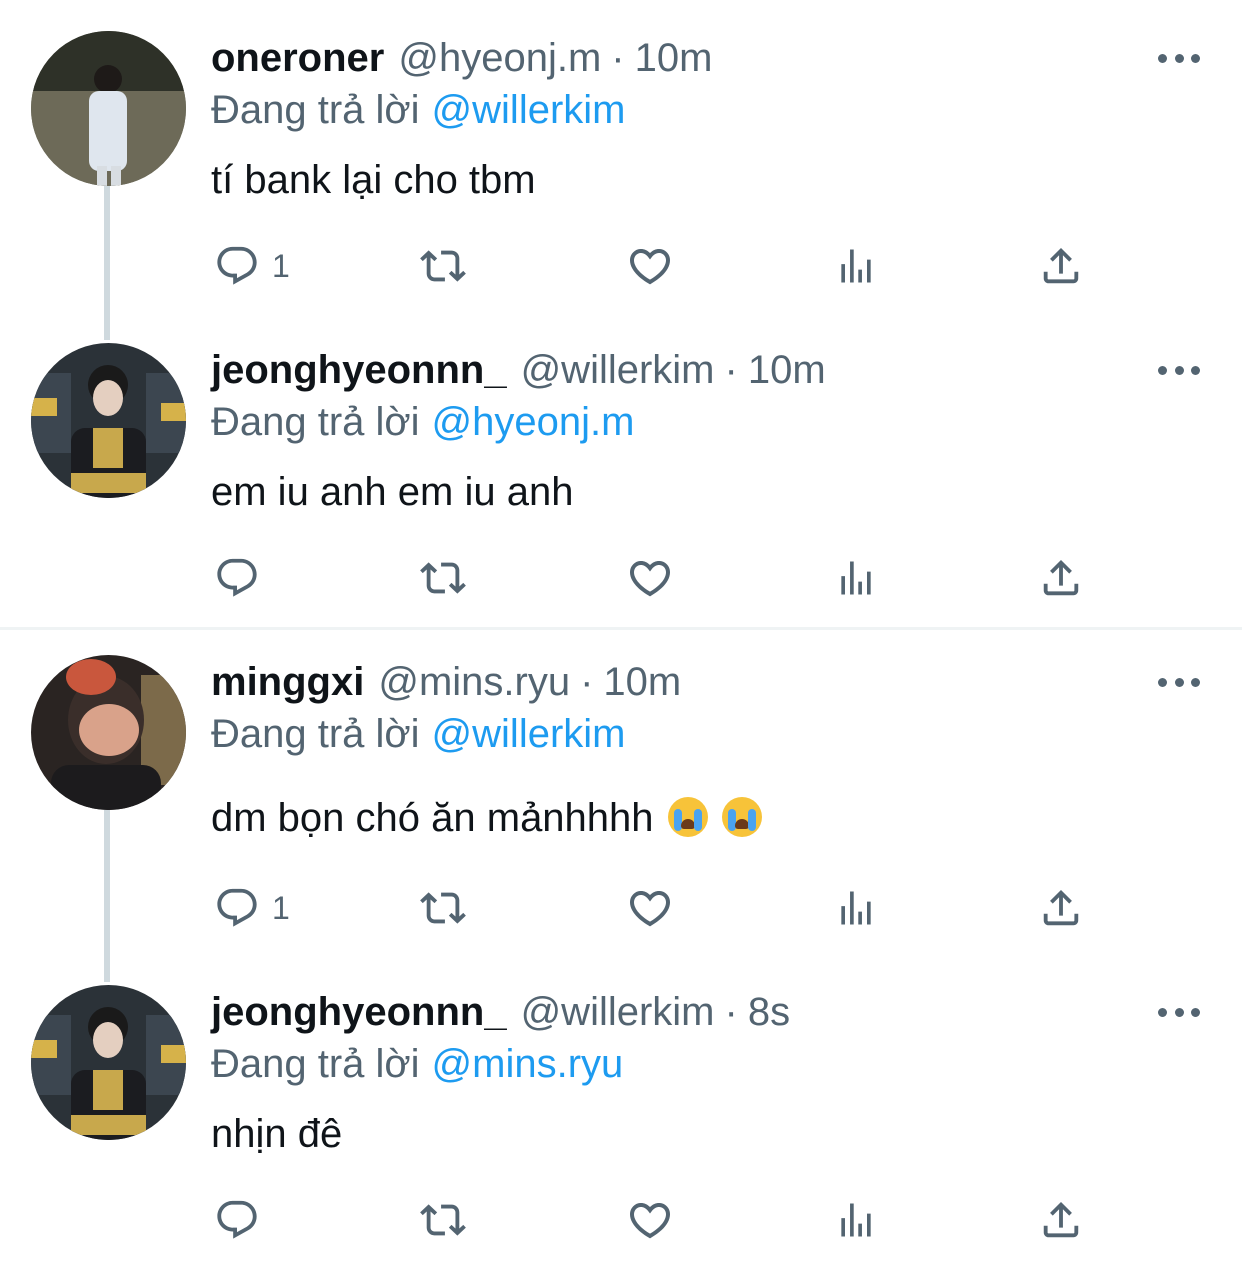  I want to click on replying-to-mention: @mins.ryu, so click(528, 1064).